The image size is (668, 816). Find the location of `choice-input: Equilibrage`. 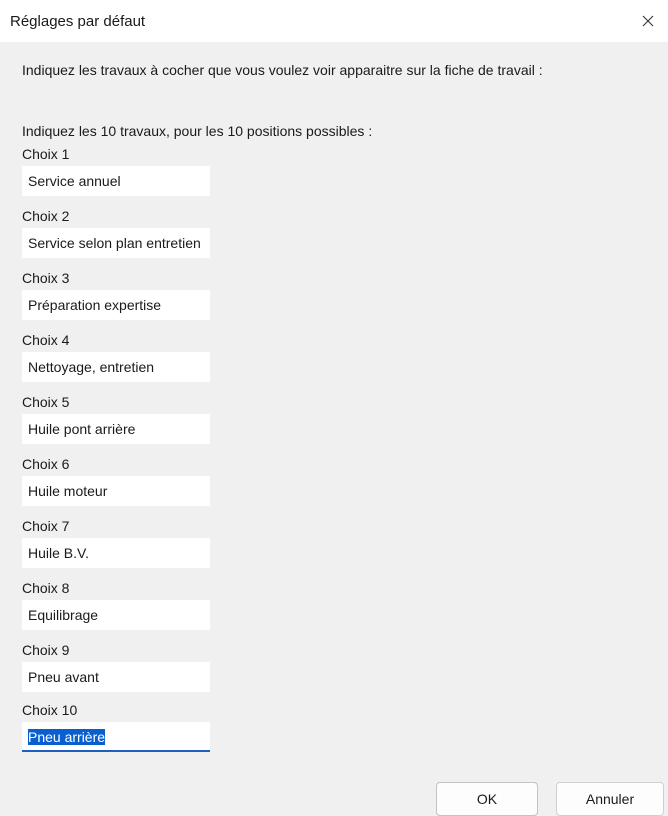

choice-input: Equilibrage is located at coordinates (116, 615).